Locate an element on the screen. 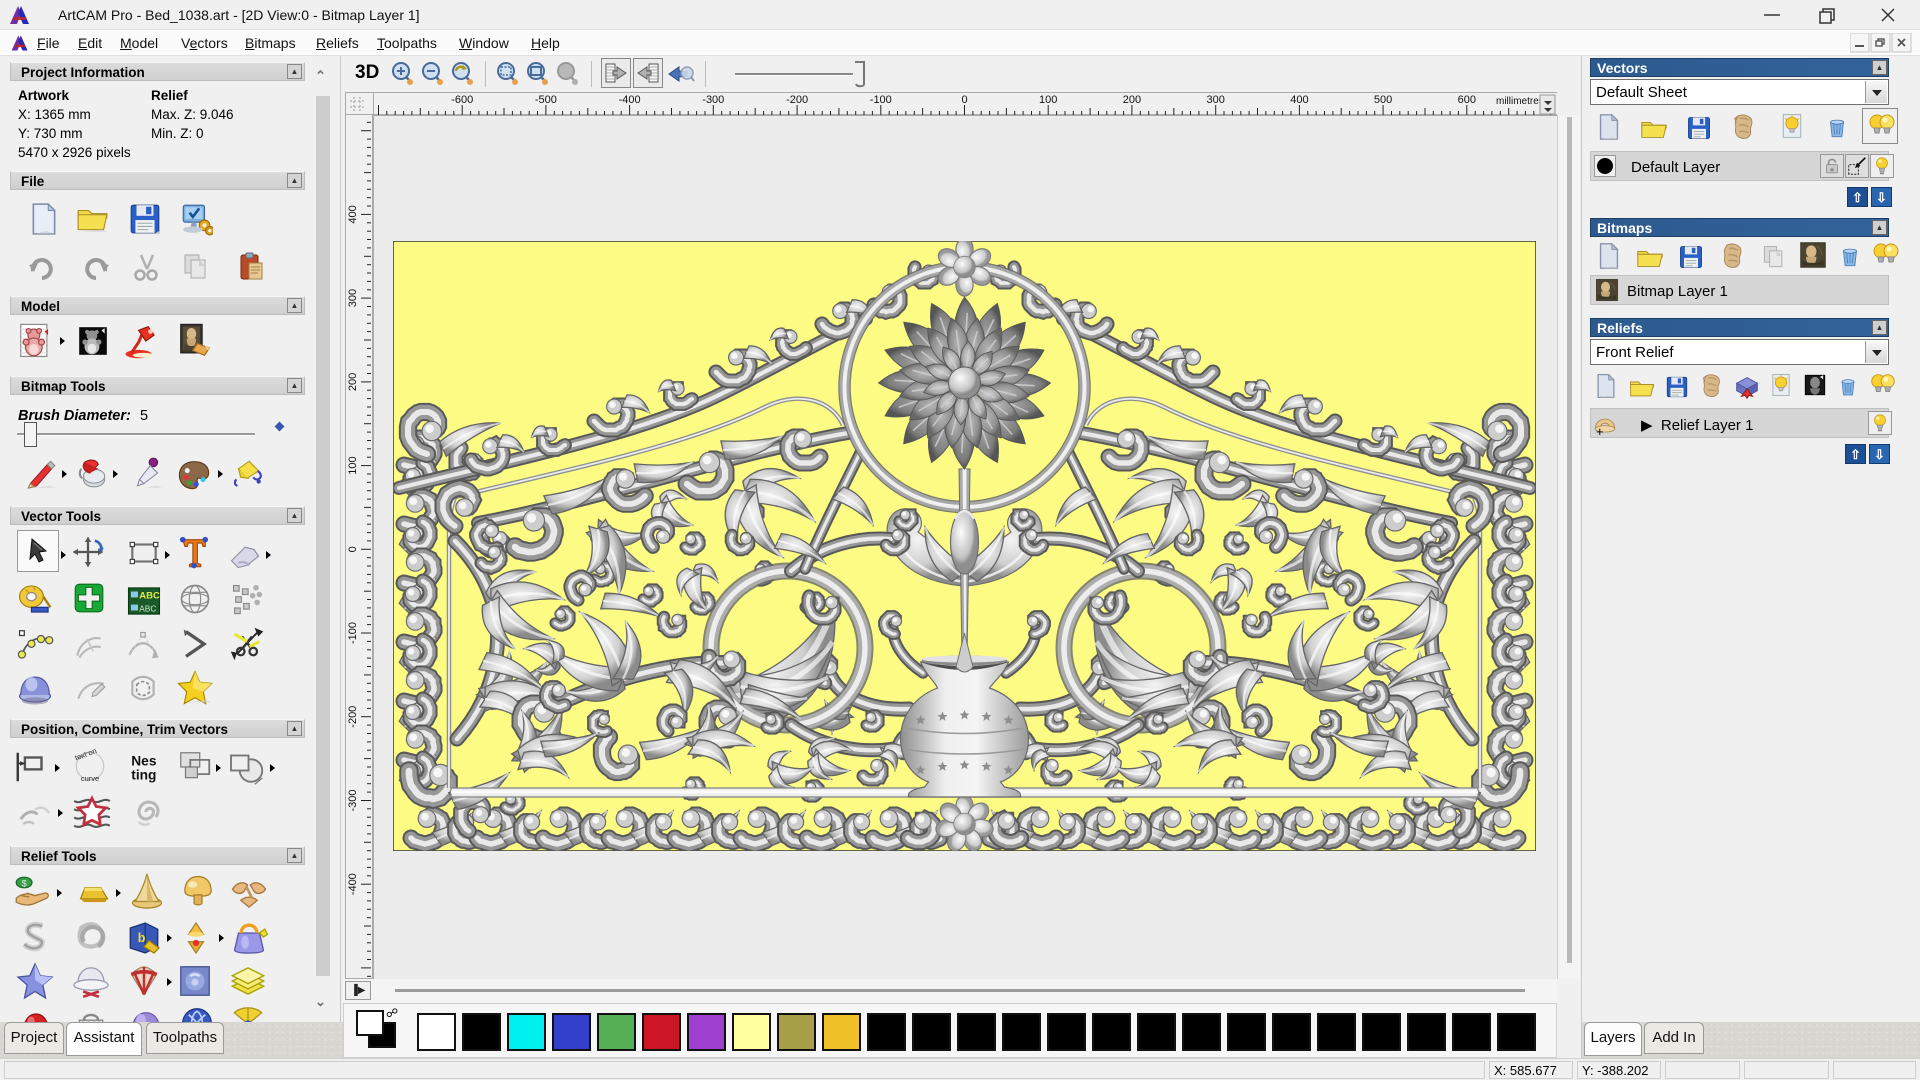 The width and height of the screenshot is (1920, 1080). svg-text: 500 is located at coordinates (1383, 100).